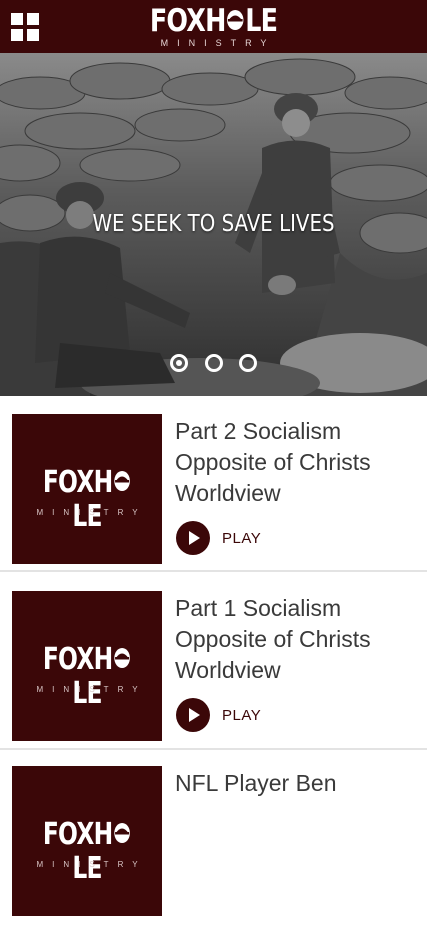 This screenshot has width=427, height=928. I want to click on top-header: FOXH LE MINISTRY, so click(213, 26).